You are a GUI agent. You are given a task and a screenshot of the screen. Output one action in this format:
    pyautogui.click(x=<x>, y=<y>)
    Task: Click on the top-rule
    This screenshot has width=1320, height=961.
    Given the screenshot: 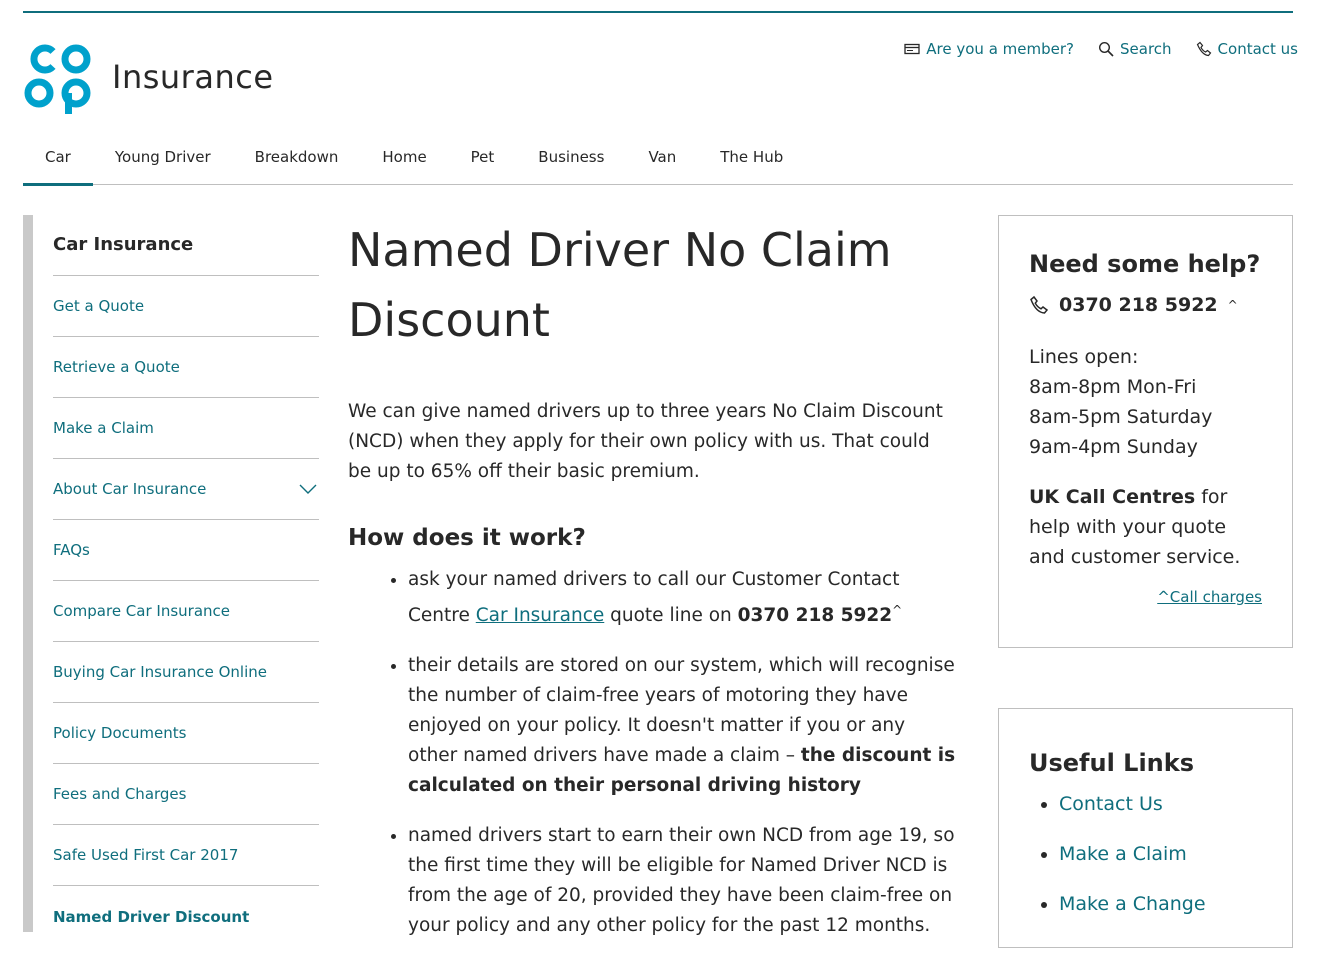 What is the action you would take?
    pyautogui.click(x=658, y=12)
    